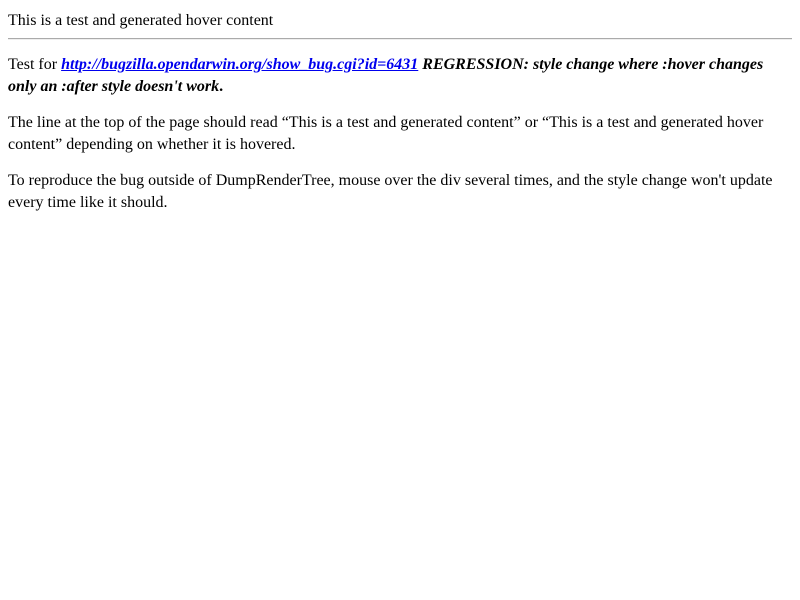 The height and width of the screenshot is (600, 800). Describe the element at coordinates (35, 64) in the screenshot. I see `prefix-text: Test for` at that location.